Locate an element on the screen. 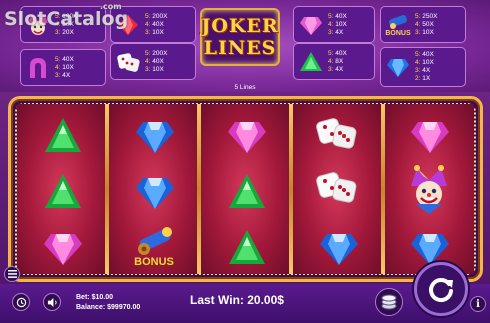 This screenshot has width=490, height=323. horseshoe-icon is located at coordinates (38, 68).